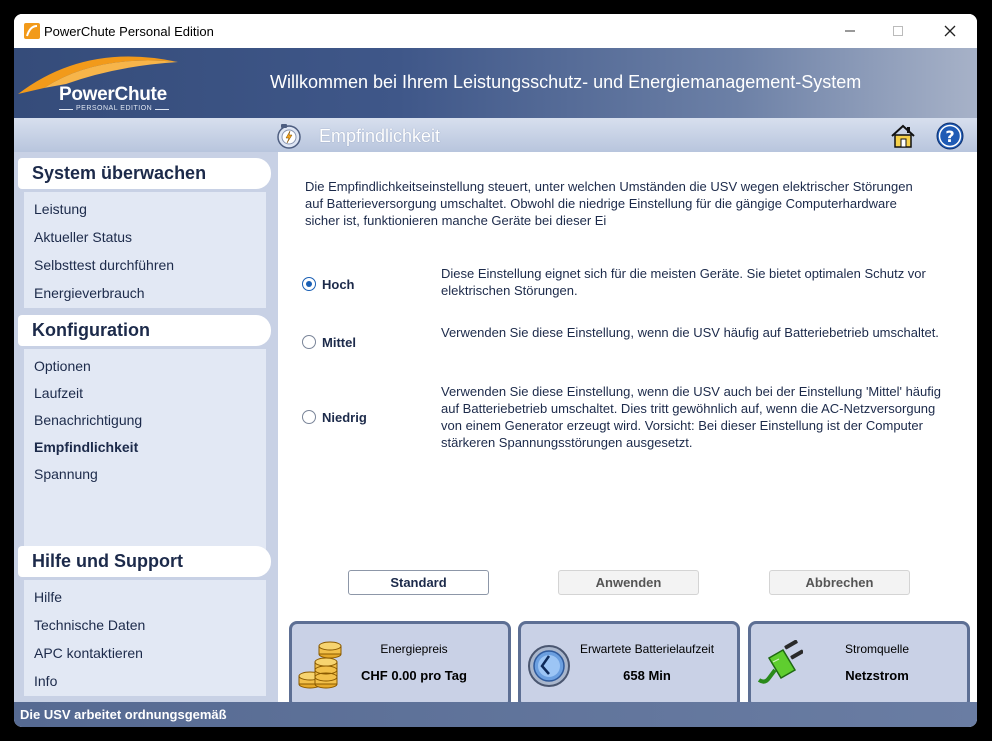 The height and width of the screenshot is (741, 992). I want to click on sidebar-item-hilfe: Hilfe, so click(48, 597).